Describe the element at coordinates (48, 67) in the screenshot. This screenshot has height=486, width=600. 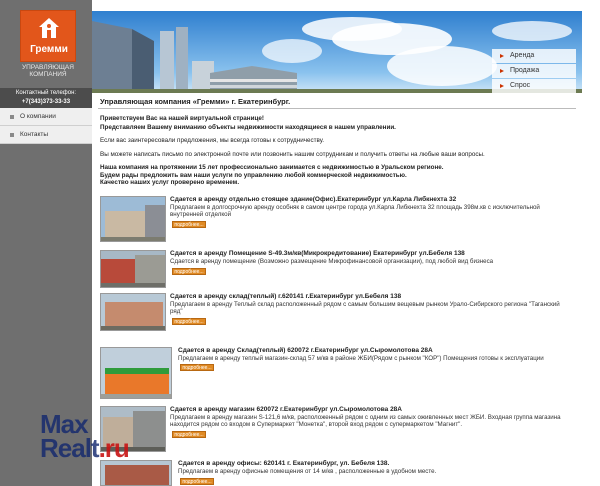
I see `logo-subtitle-line: УПРАВЛЯЮЩАЯ` at that location.